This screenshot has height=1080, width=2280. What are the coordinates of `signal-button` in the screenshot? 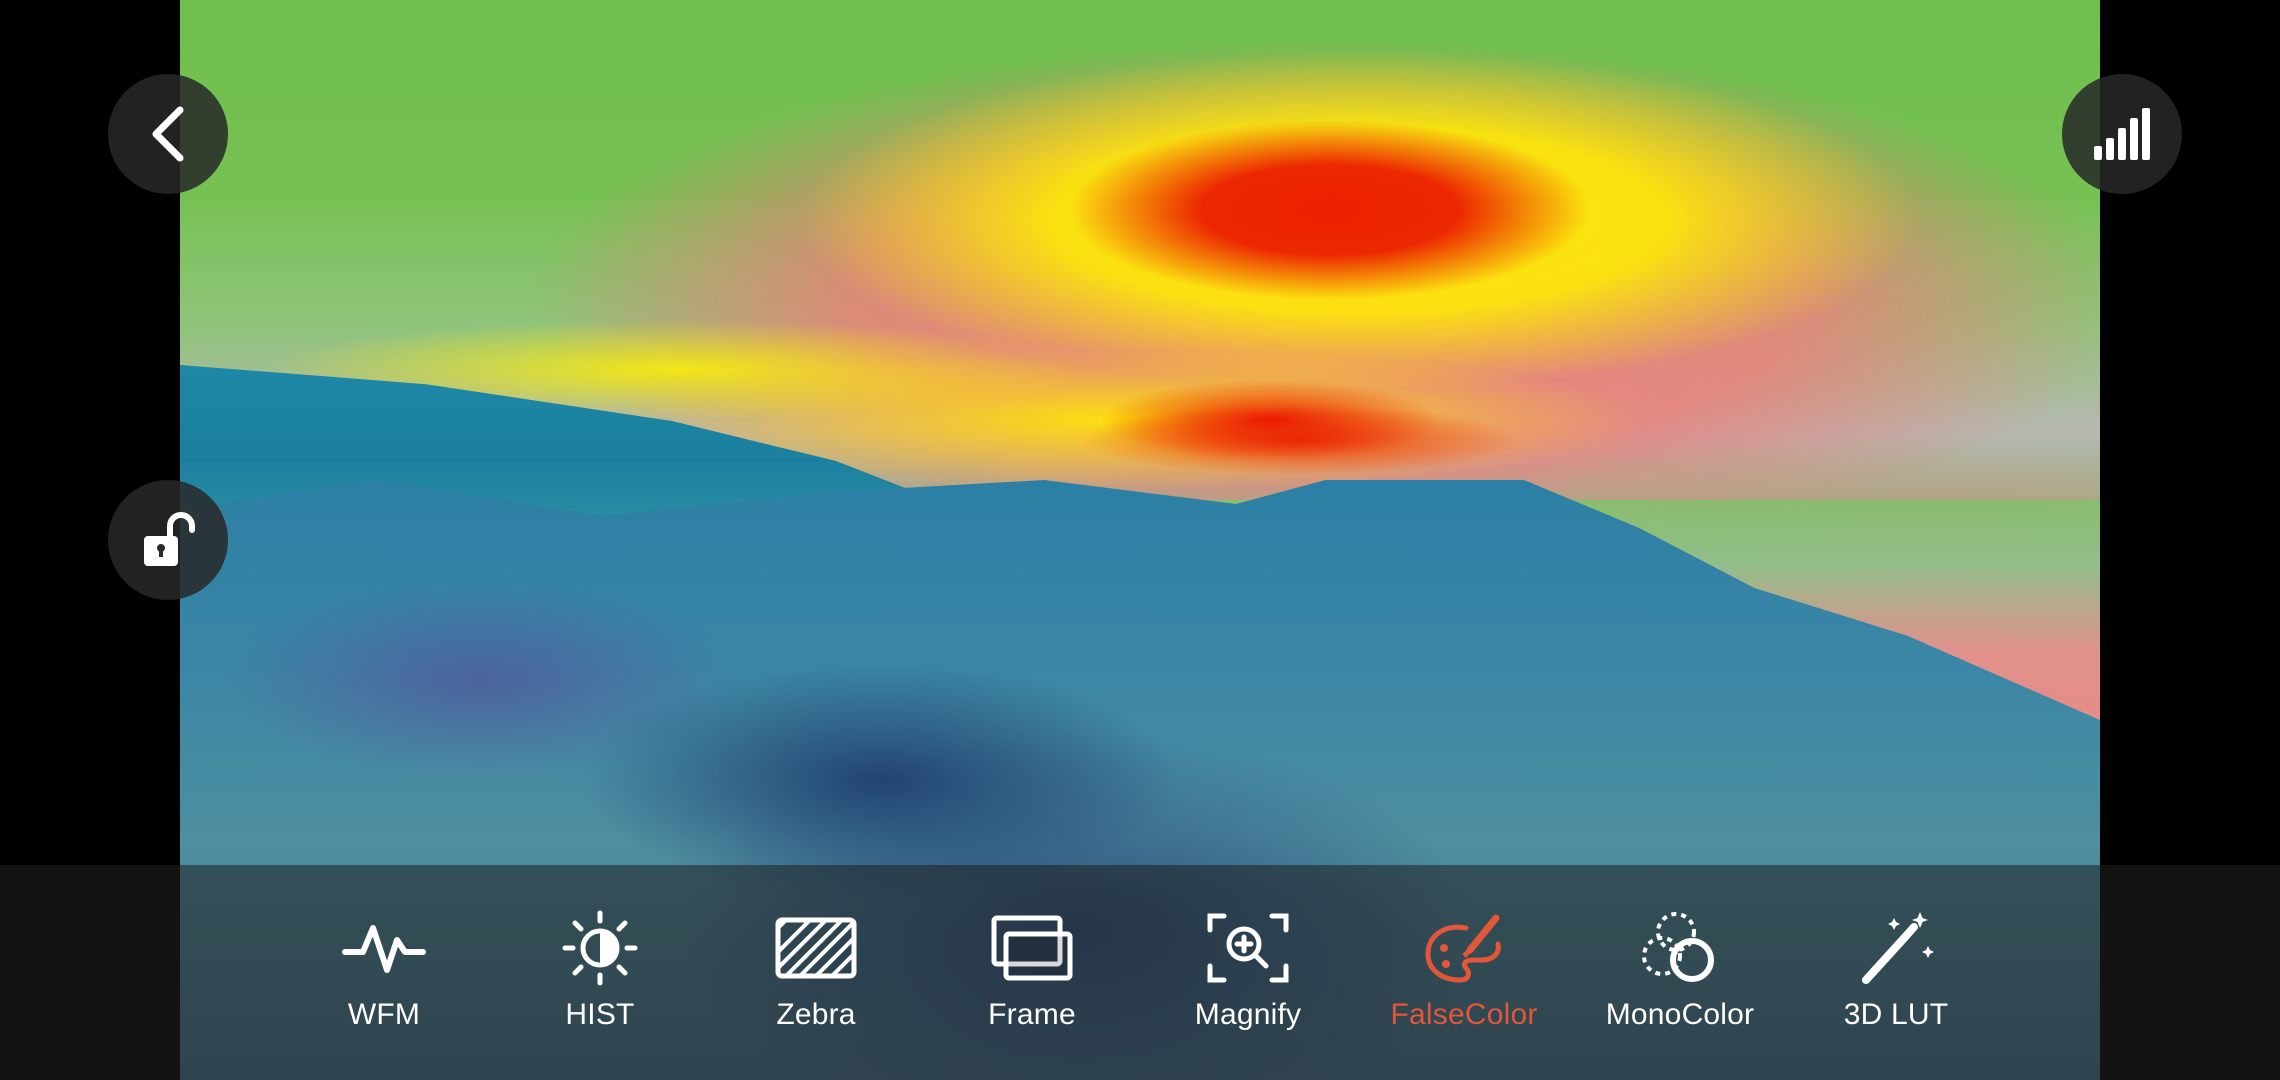 It's located at (2122, 134).